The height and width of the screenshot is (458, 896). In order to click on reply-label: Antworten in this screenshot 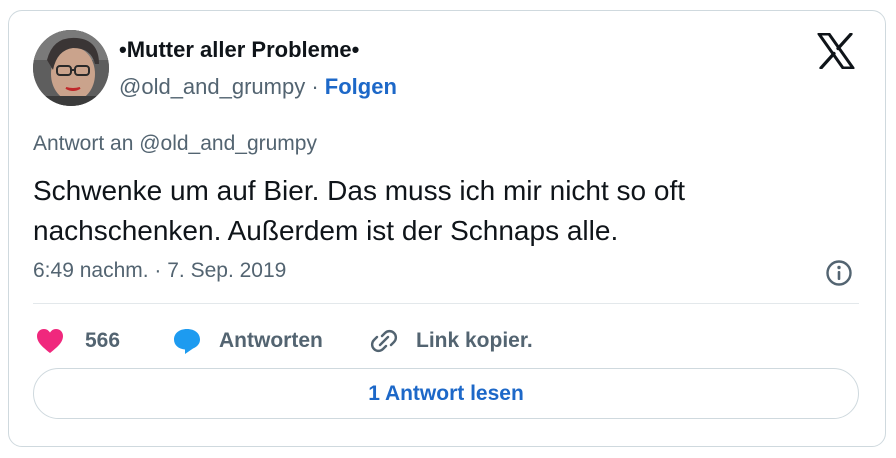, I will do `click(271, 340)`.